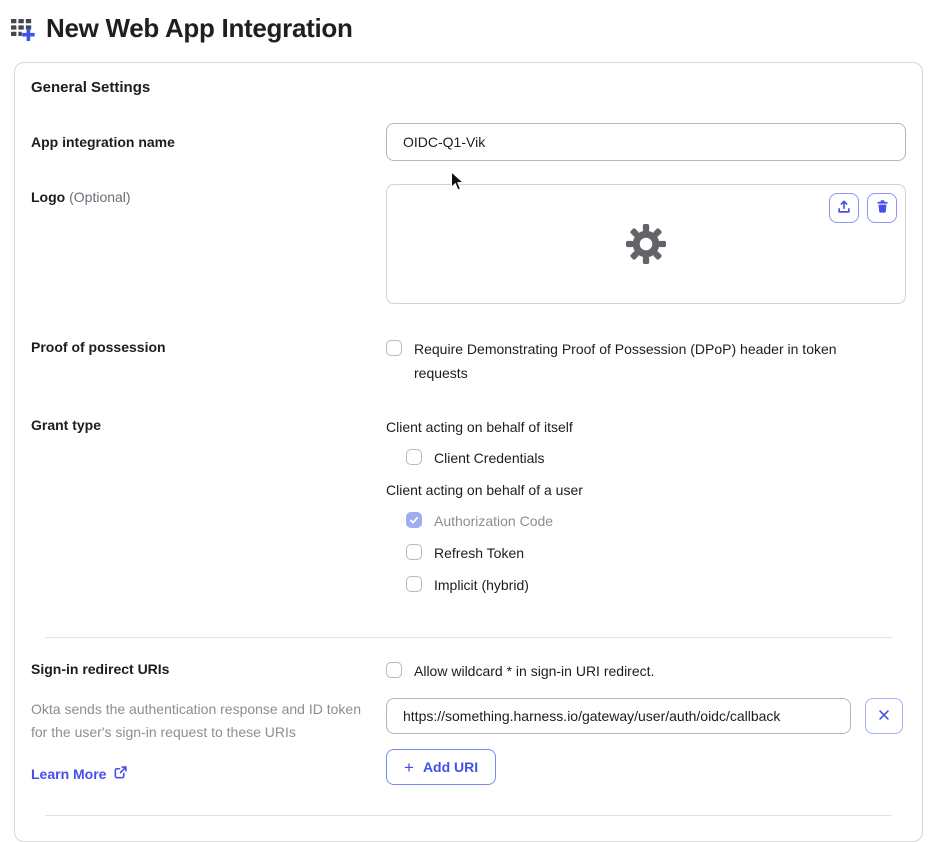 The image size is (937, 842). What do you see at coordinates (414, 552) in the screenshot?
I see `refresh-token-checkbox` at bounding box center [414, 552].